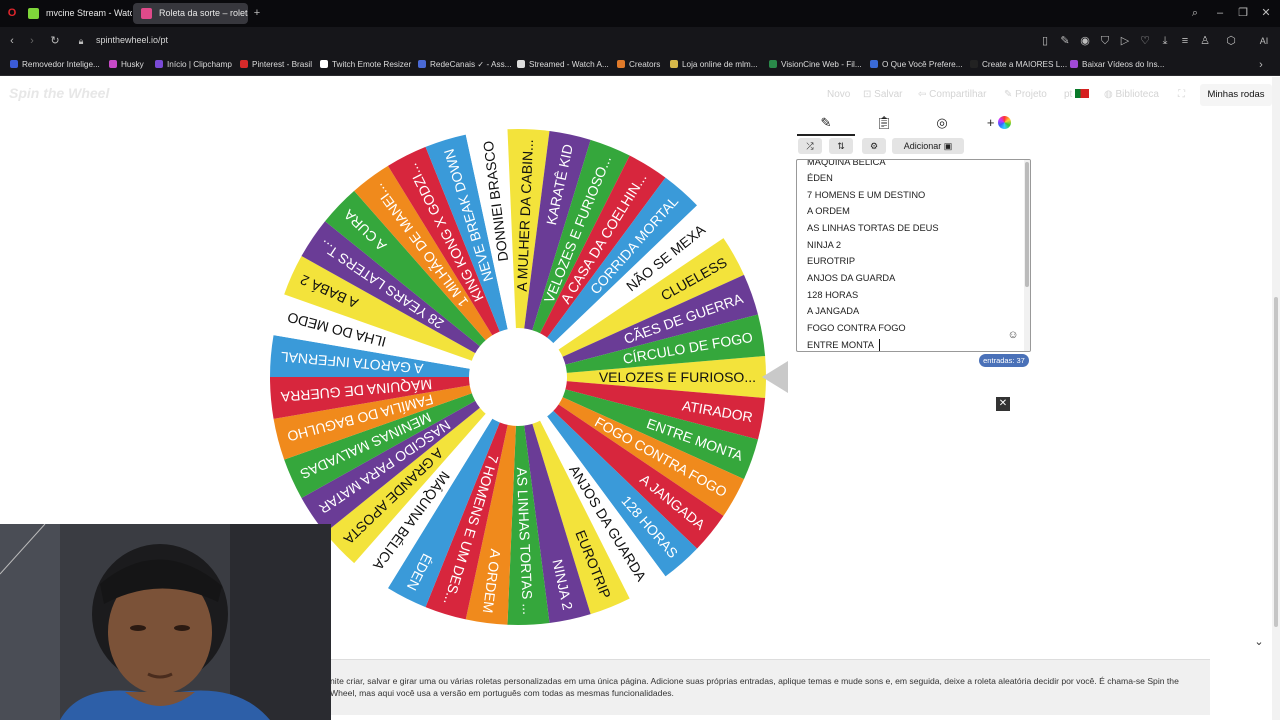  I want to click on entry-line: 7 HOMENS E UM DESTINO, so click(866, 195).